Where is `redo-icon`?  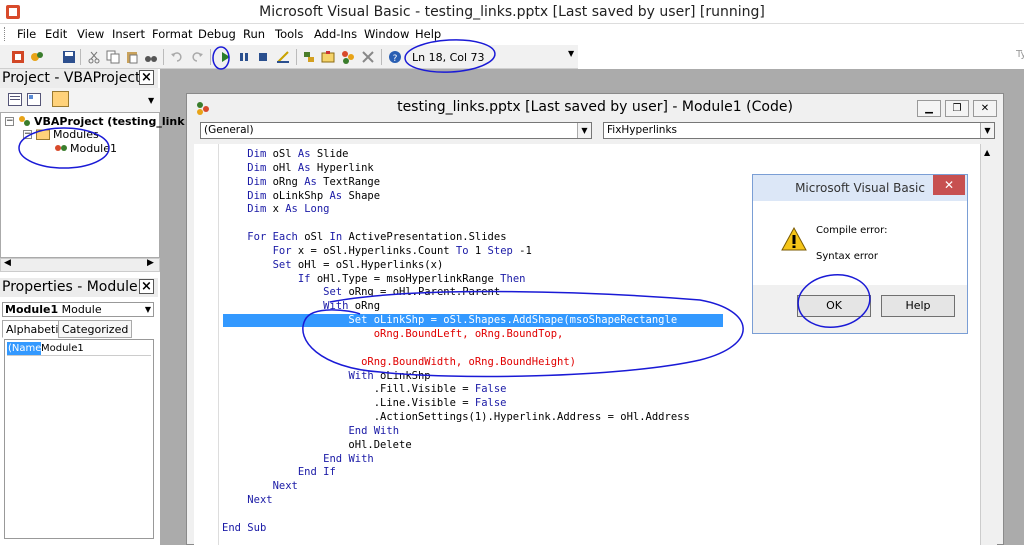
redo-icon is located at coordinates (197, 57).